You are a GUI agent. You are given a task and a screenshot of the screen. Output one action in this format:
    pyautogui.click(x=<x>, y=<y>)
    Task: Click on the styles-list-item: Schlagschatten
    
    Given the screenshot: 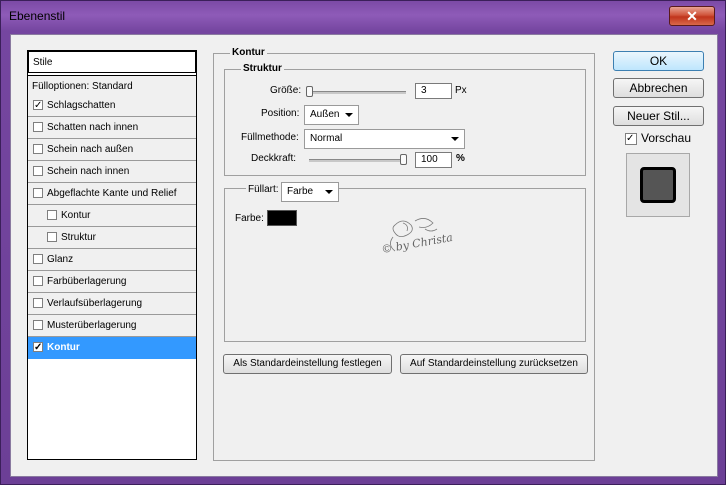 What is the action you would take?
    pyautogui.click(x=112, y=106)
    